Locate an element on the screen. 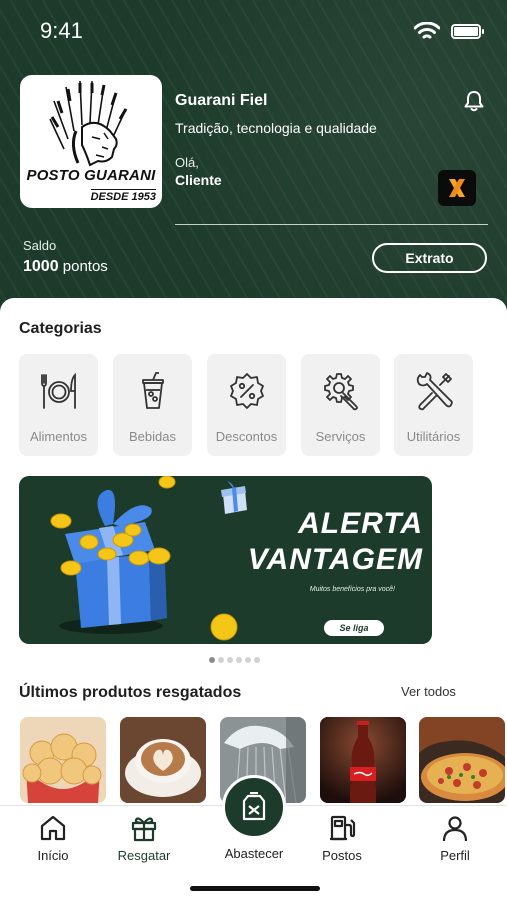  x-icon is located at coordinates (457, 188).